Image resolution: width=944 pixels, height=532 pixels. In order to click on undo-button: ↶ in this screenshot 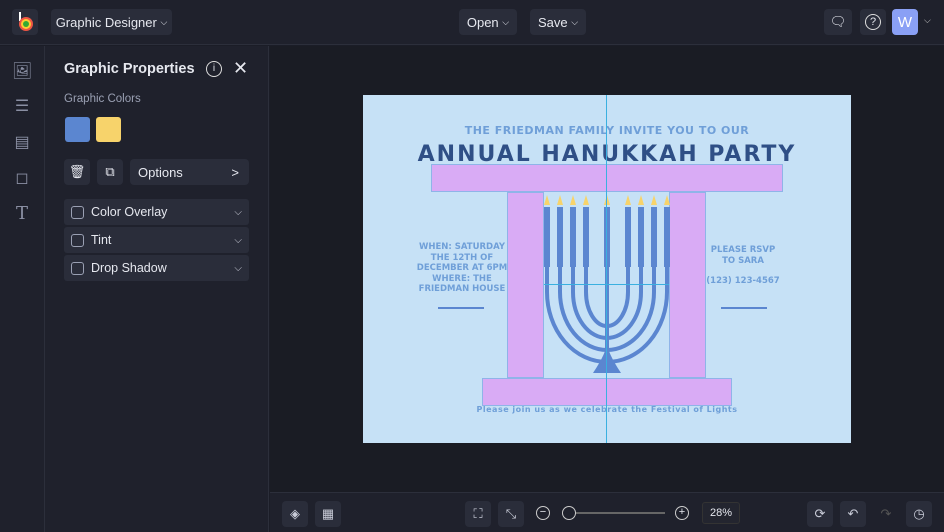, I will do `click(853, 514)`.